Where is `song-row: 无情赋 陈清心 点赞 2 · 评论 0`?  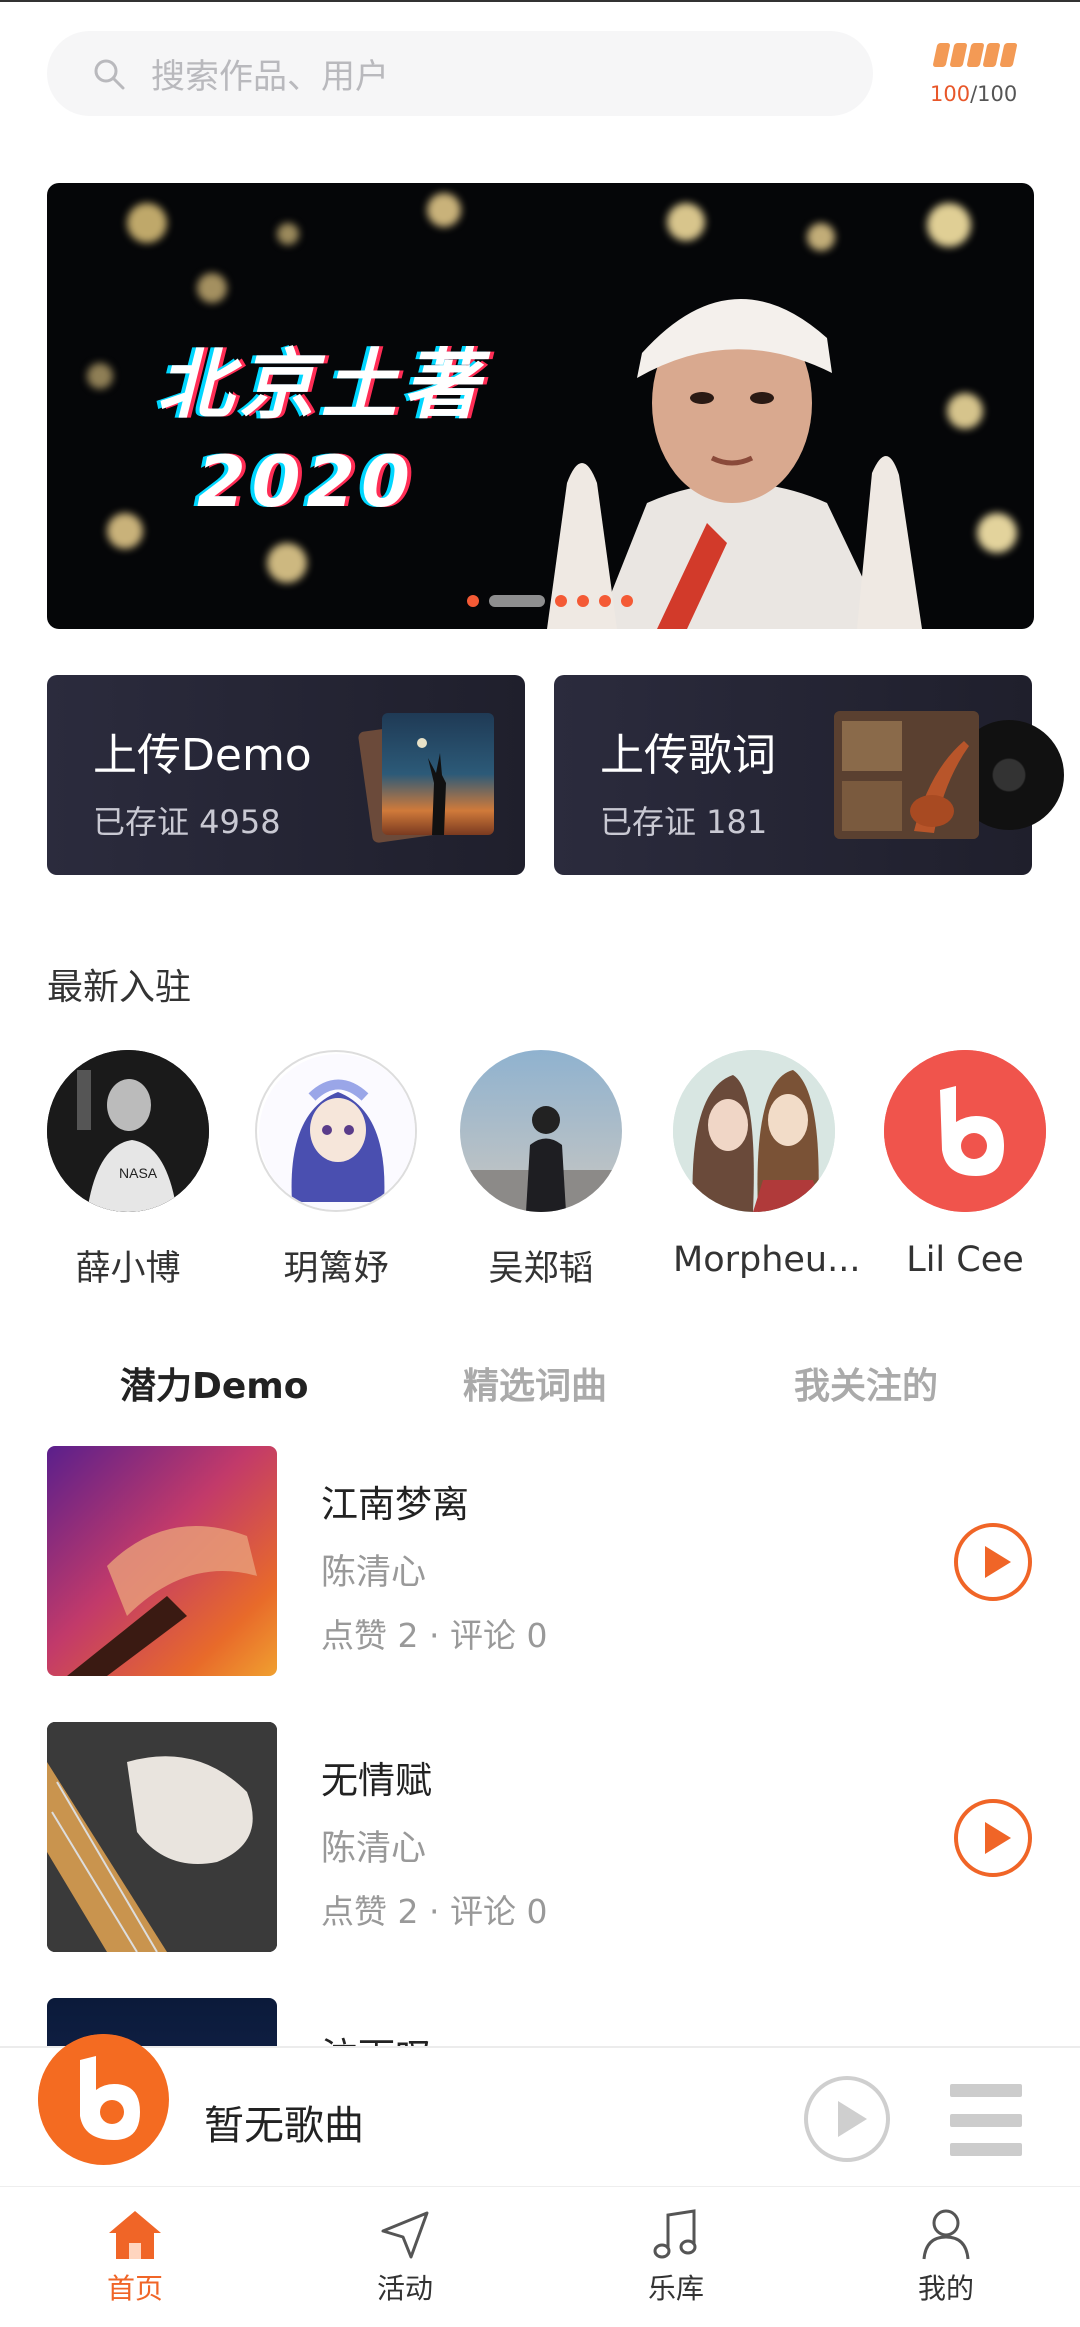 song-row: 无情赋 陈清心 点赞 2 · 评论 0 is located at coordinates (540, 1837).